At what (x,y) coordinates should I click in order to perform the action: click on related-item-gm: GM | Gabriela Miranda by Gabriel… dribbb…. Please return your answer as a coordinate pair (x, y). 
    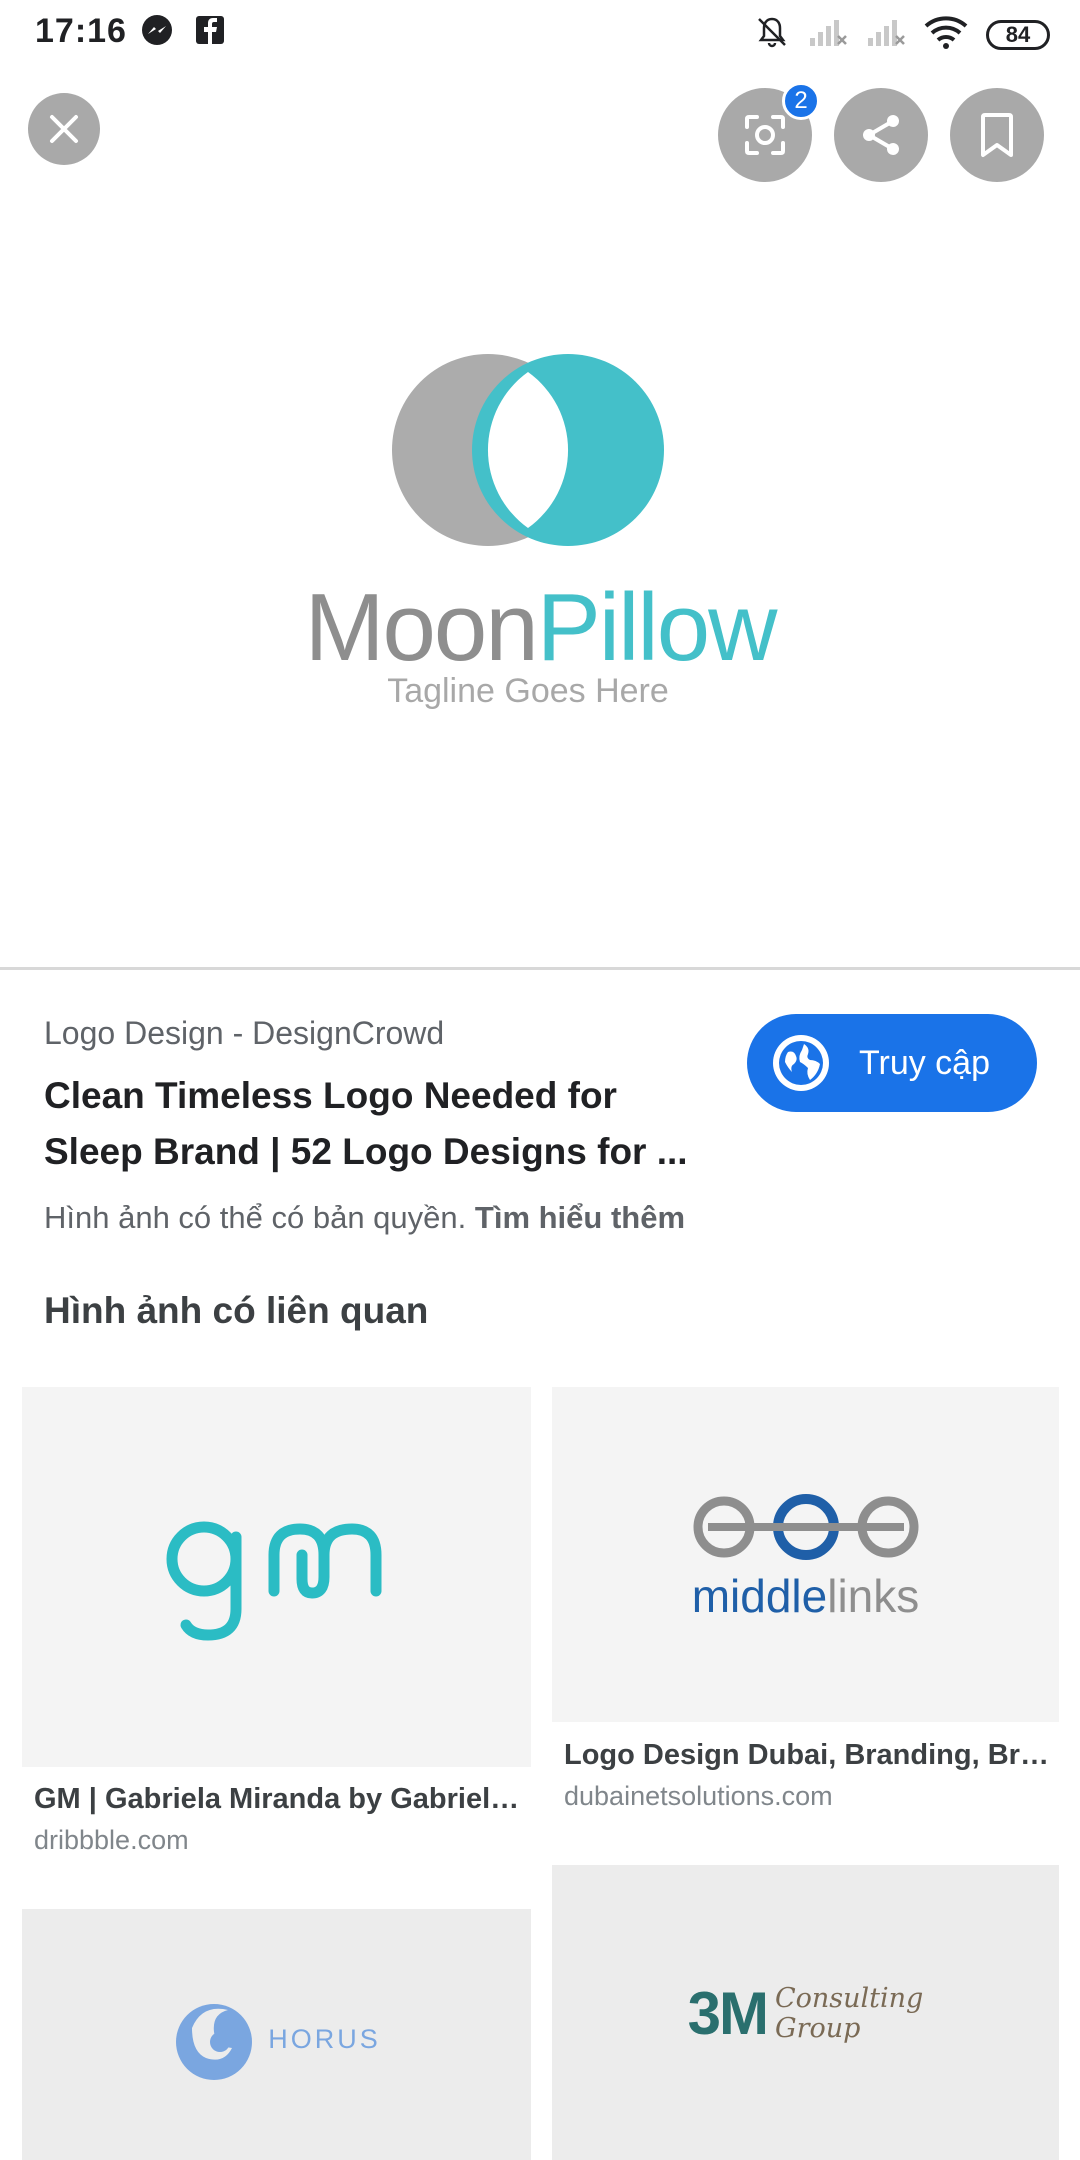
    Looking at the image, I should click on (276, 1627).